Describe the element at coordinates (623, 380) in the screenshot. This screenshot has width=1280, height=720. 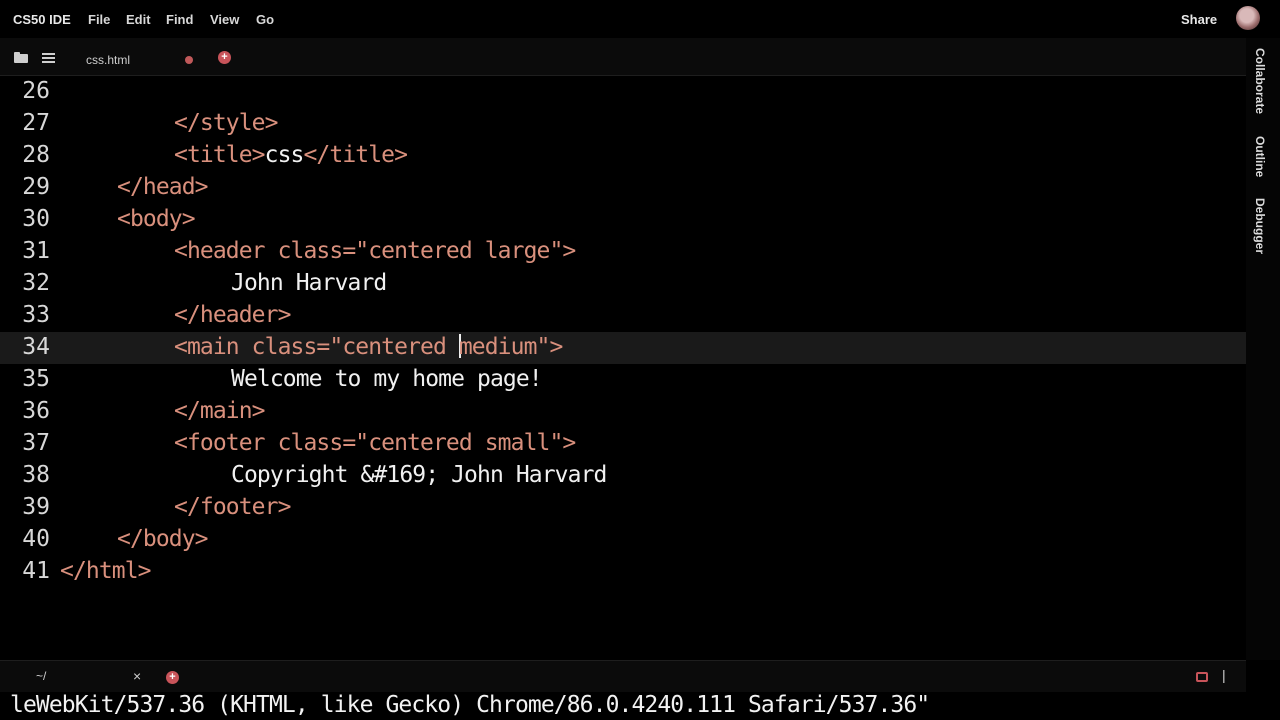
I see `code-line: 35 Welcome to my home page!` at that location.